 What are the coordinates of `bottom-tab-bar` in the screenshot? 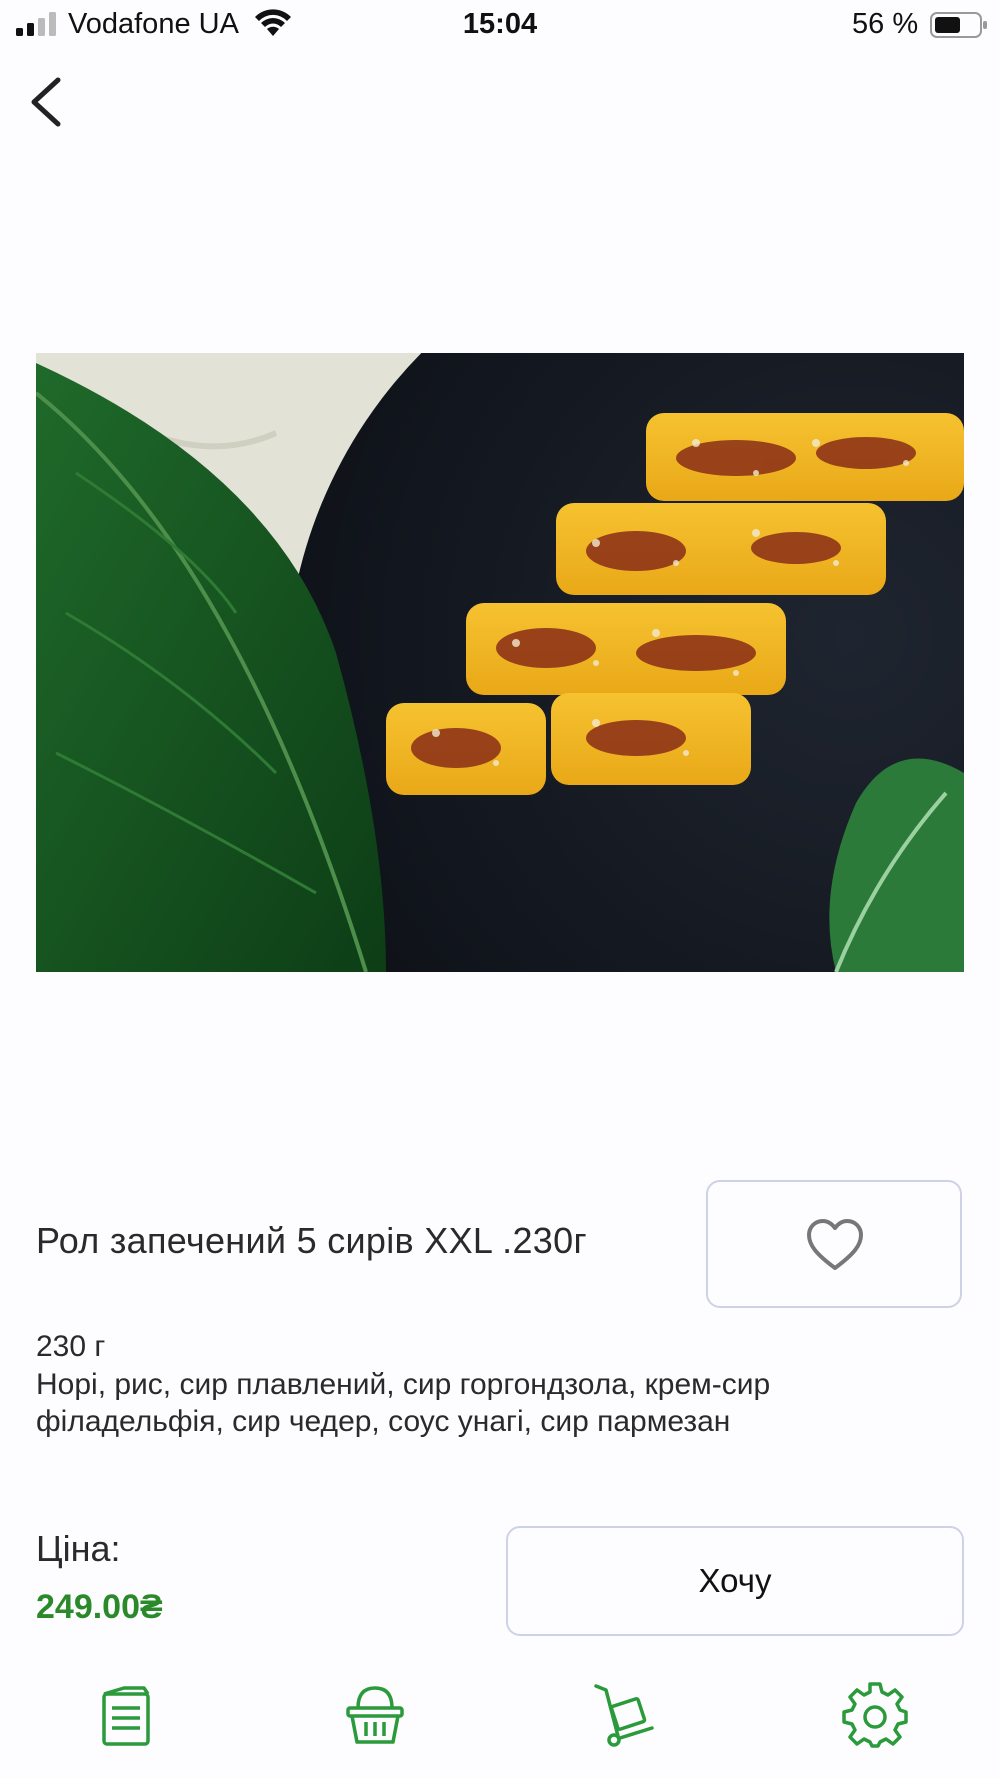 It's located at (500, 1720).